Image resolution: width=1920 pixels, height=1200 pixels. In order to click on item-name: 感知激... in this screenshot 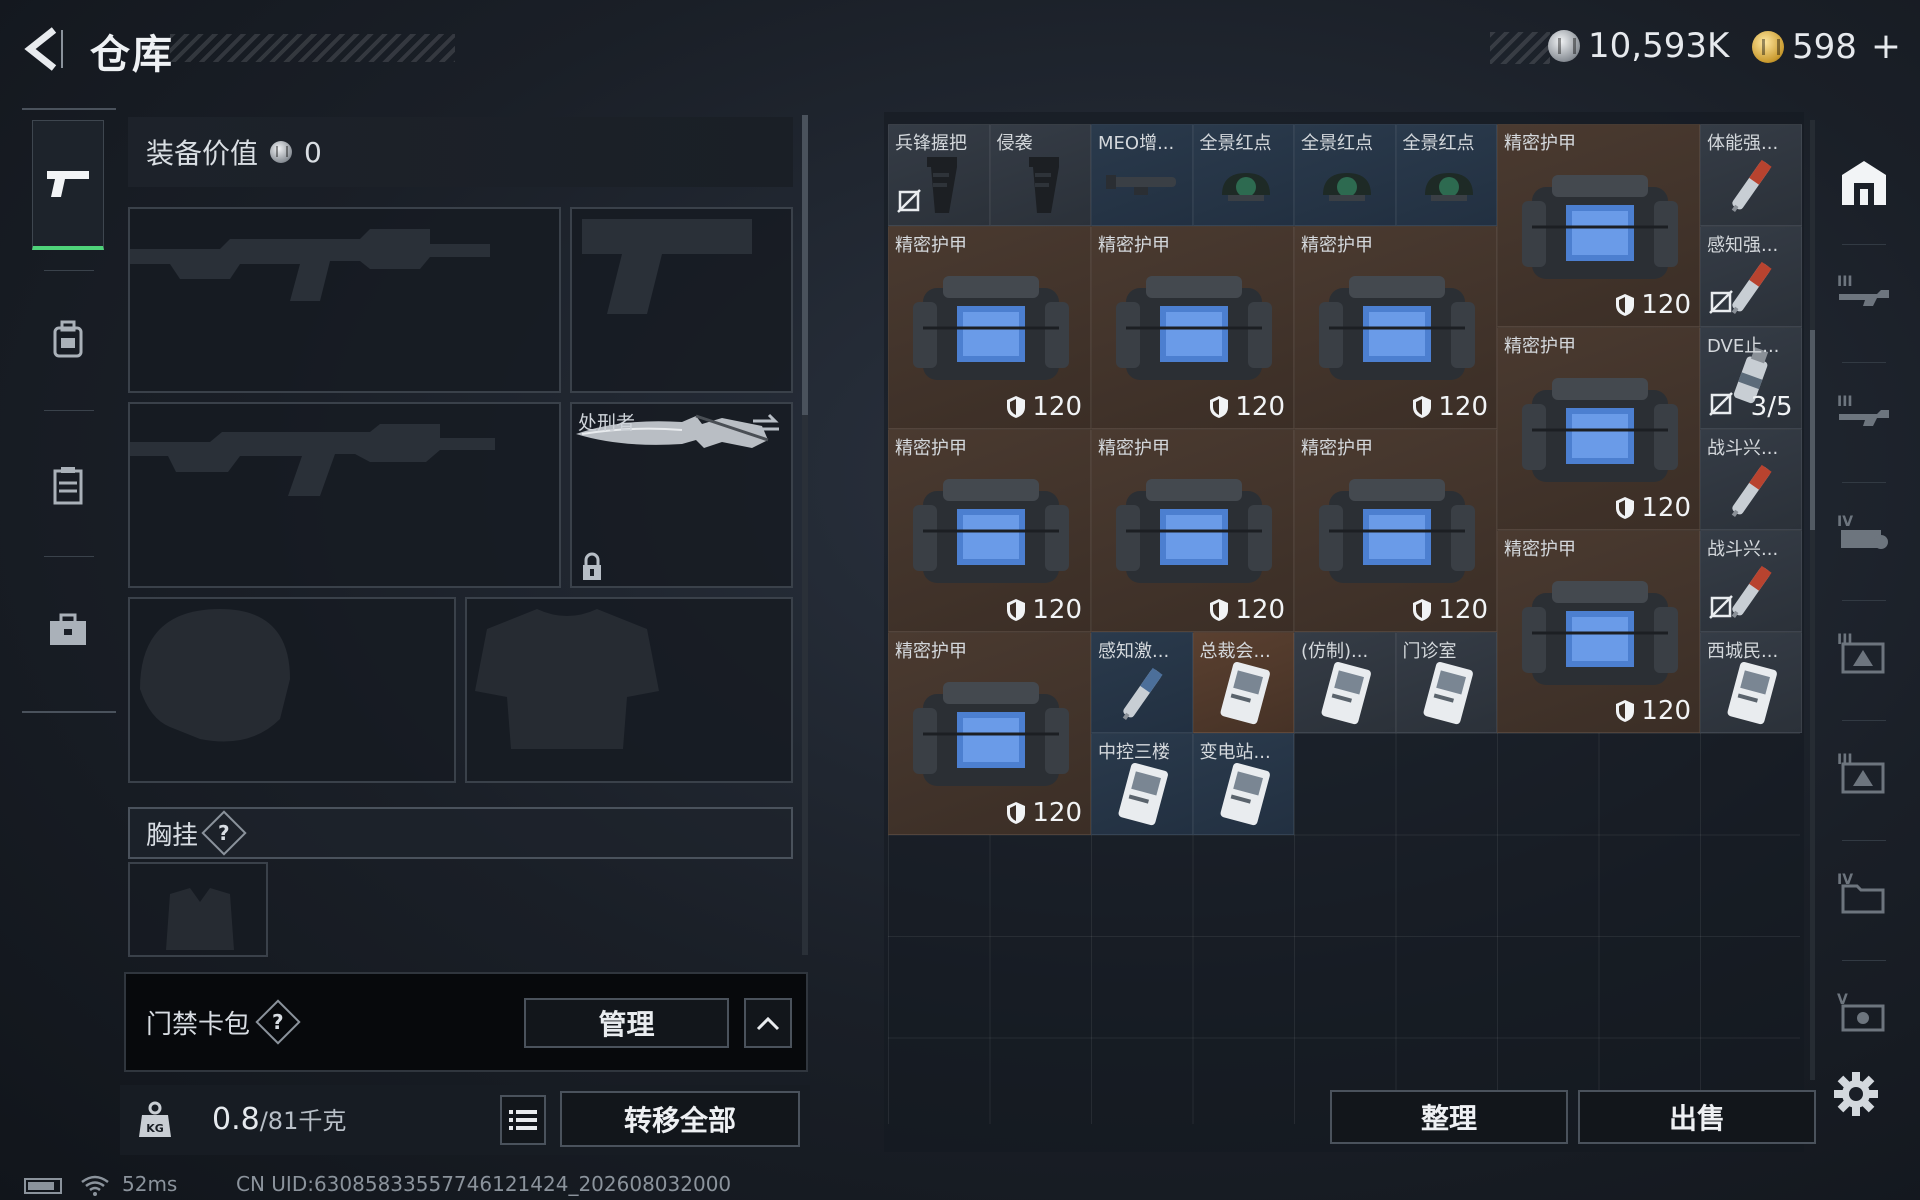, I will do `click(1134, 651)`.